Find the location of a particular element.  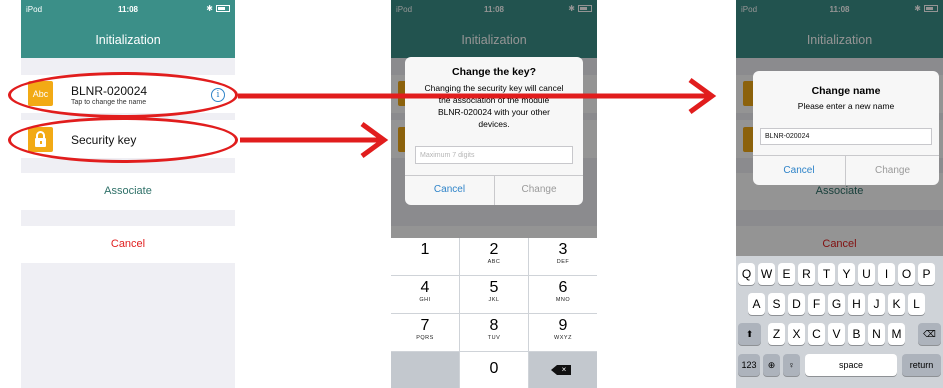

associate-button: Associate is located at coordinates (128, 191).